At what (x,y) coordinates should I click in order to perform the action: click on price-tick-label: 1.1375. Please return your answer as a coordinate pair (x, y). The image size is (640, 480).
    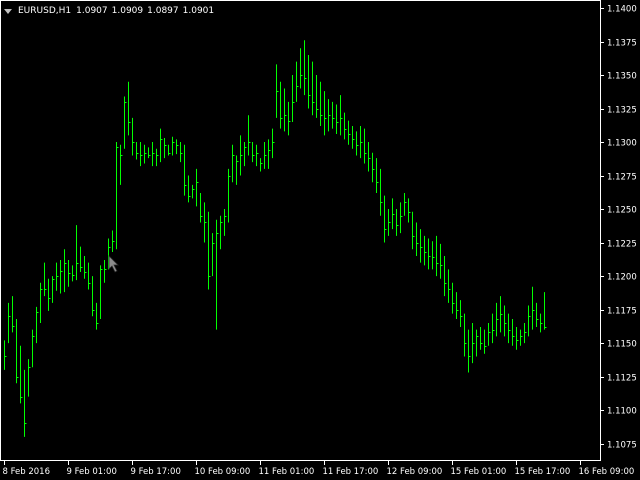
    Looking at the image, I should click on (622, 44).